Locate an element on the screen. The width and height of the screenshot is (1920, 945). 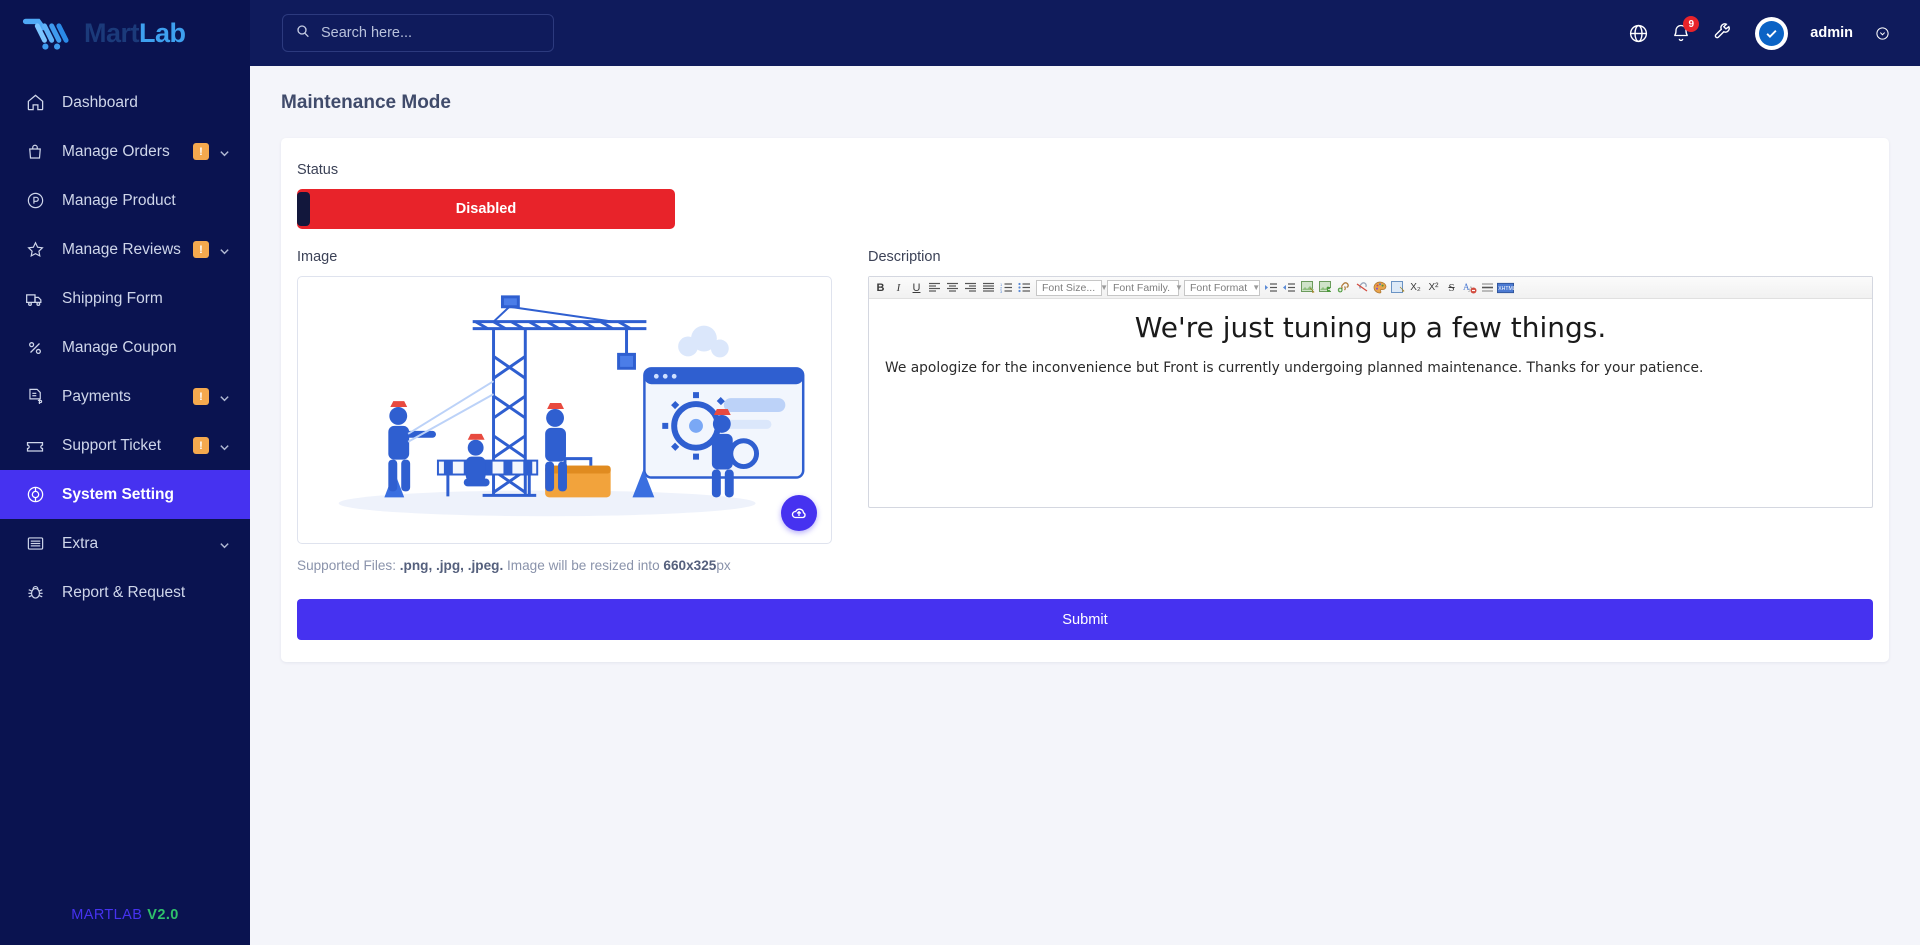
image-preview is located at coordinates (564, 410).